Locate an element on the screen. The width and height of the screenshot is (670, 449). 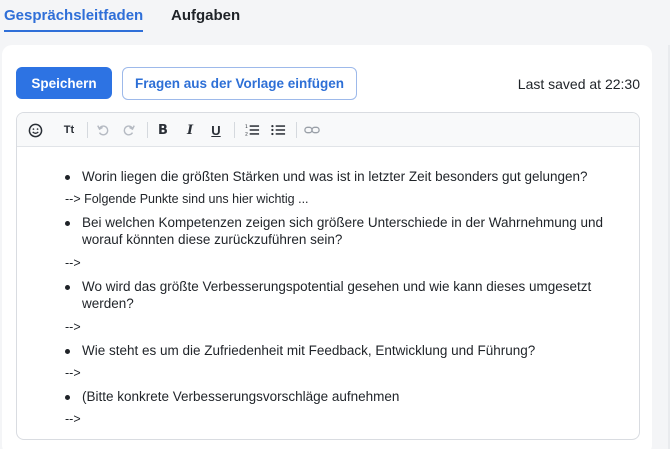
italic-icon: I is located at coordinates (190, 130).